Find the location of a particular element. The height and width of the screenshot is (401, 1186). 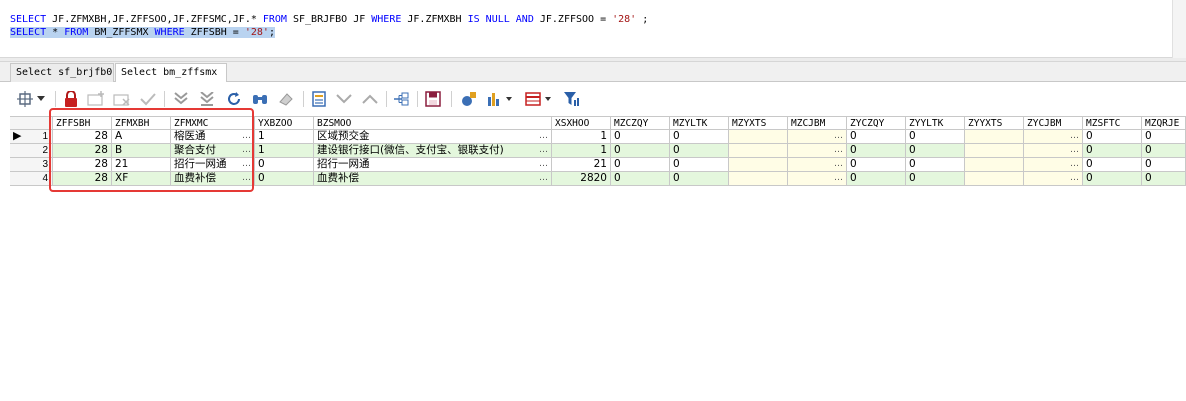

query-by-example-icon is located at coordinates (319, 99).